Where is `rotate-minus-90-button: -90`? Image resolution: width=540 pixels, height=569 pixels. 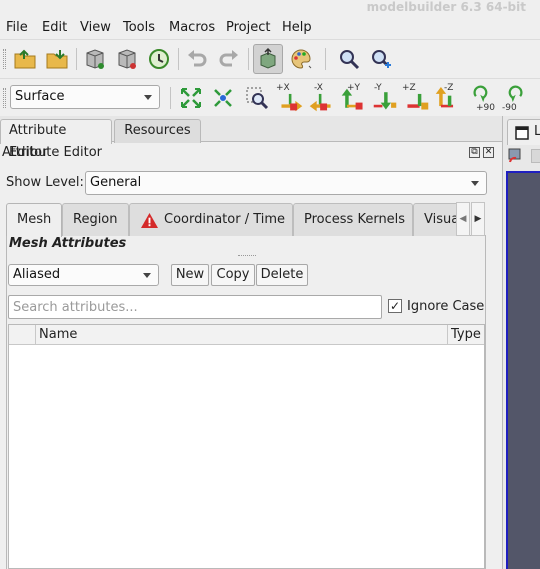
rotate-minus-90-button: -90 is located at coordinates (515, 98).